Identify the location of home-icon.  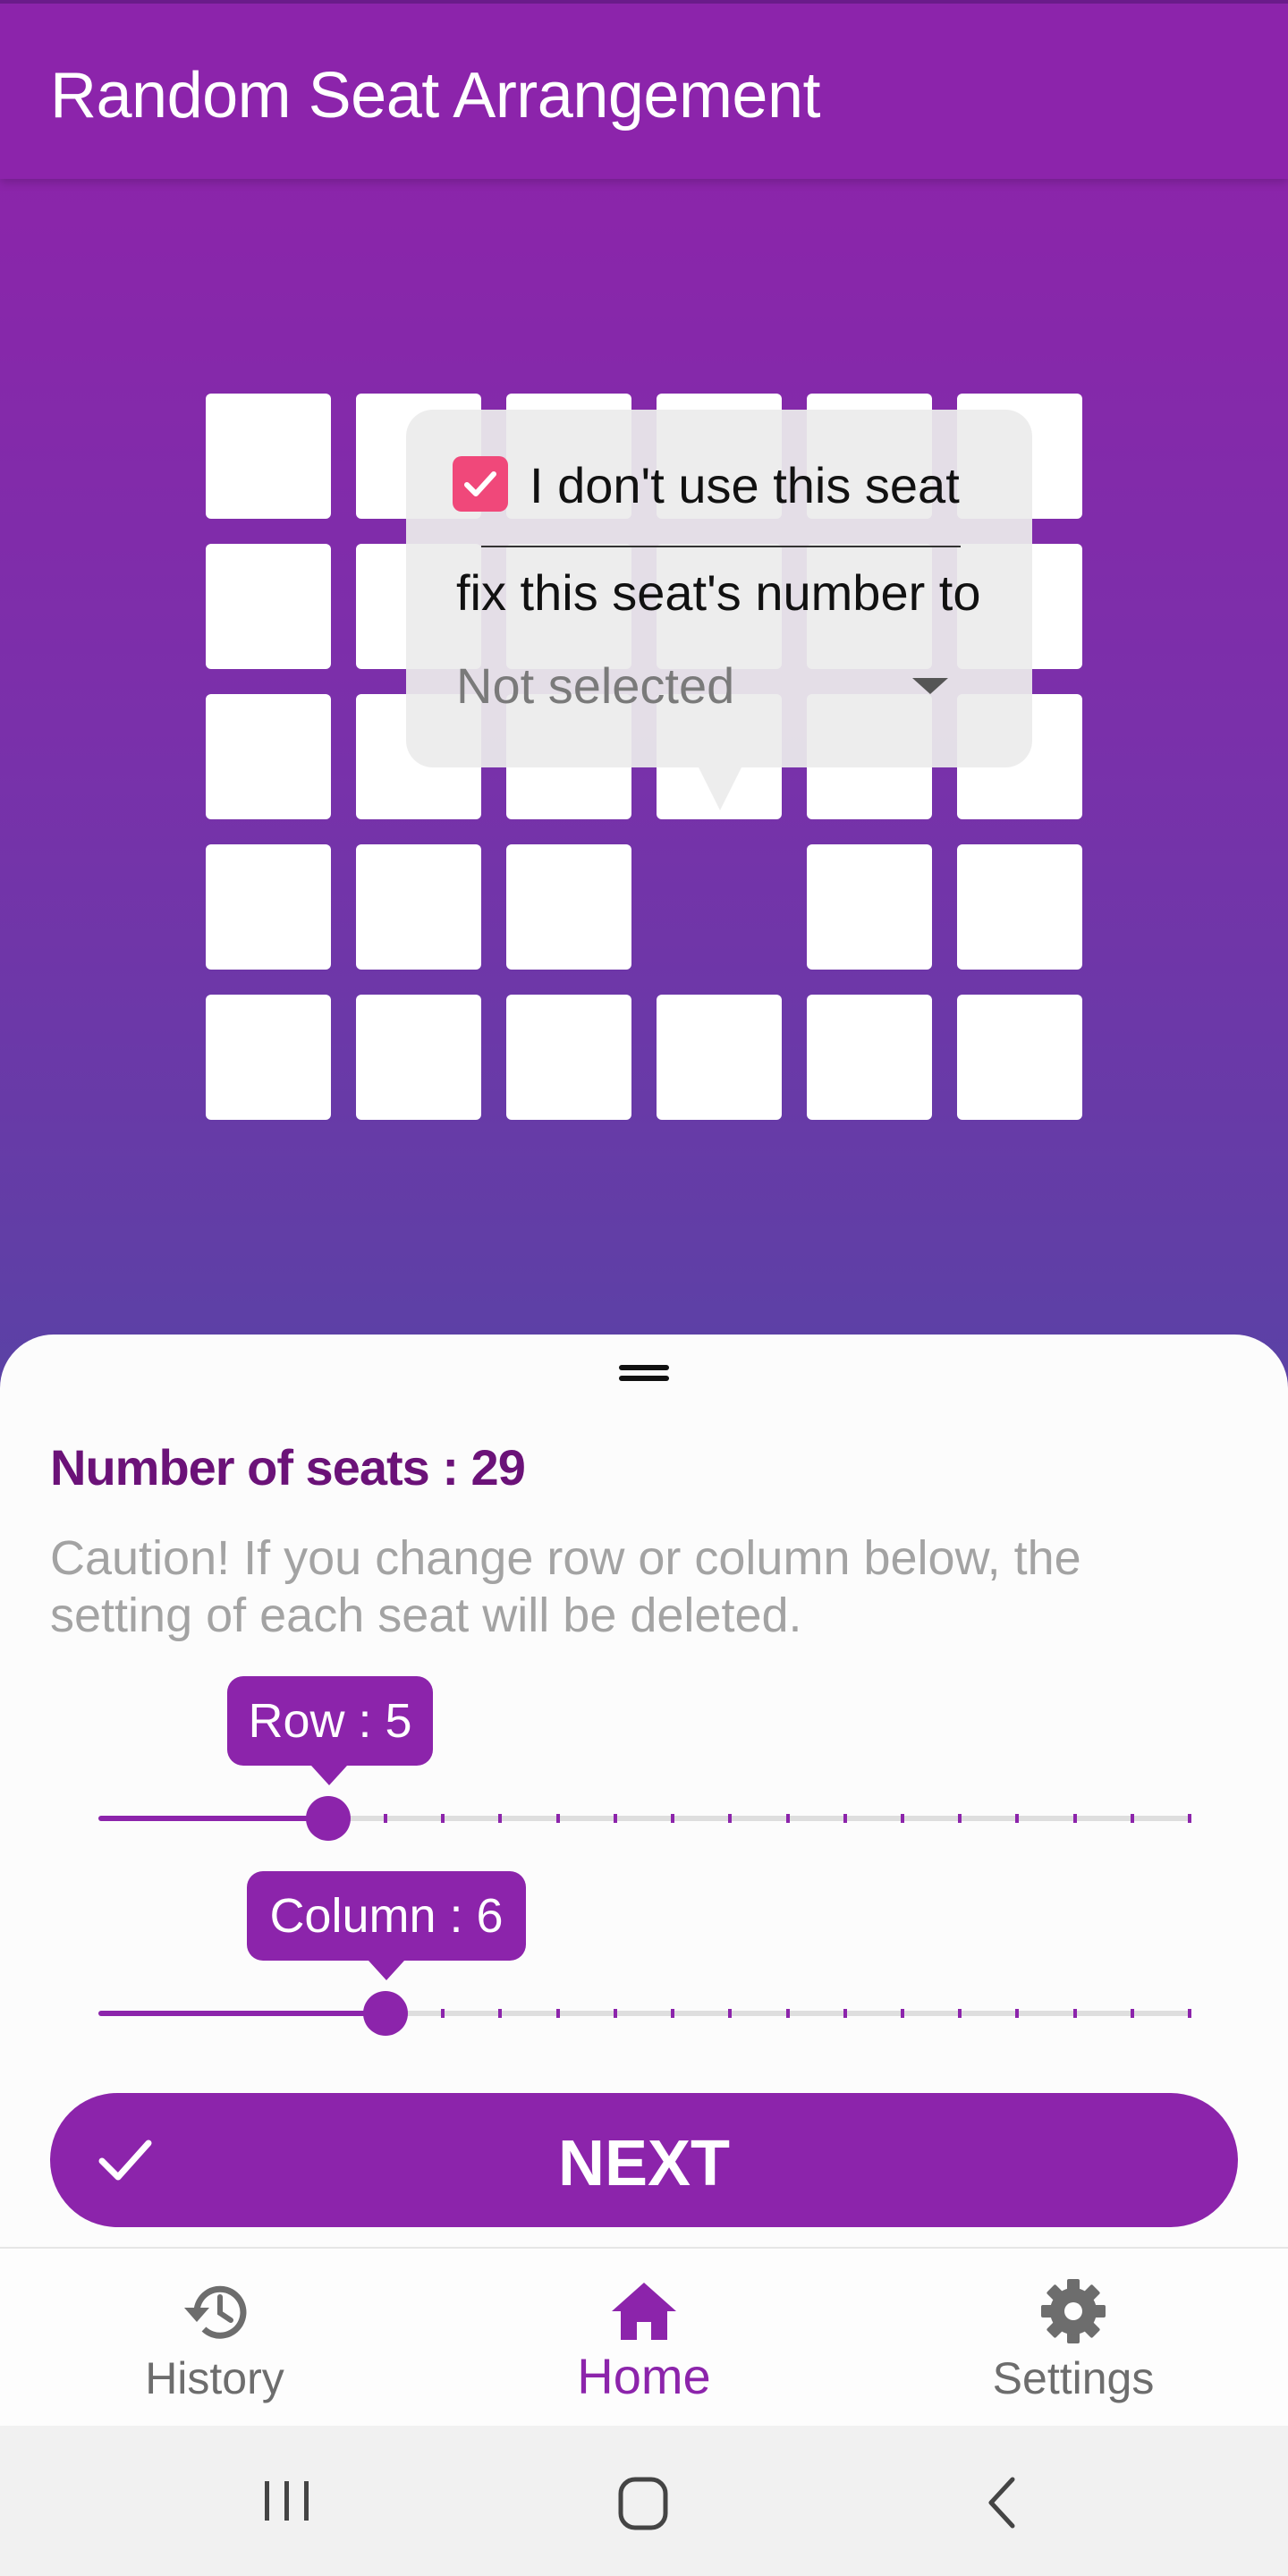
(644, 2311).